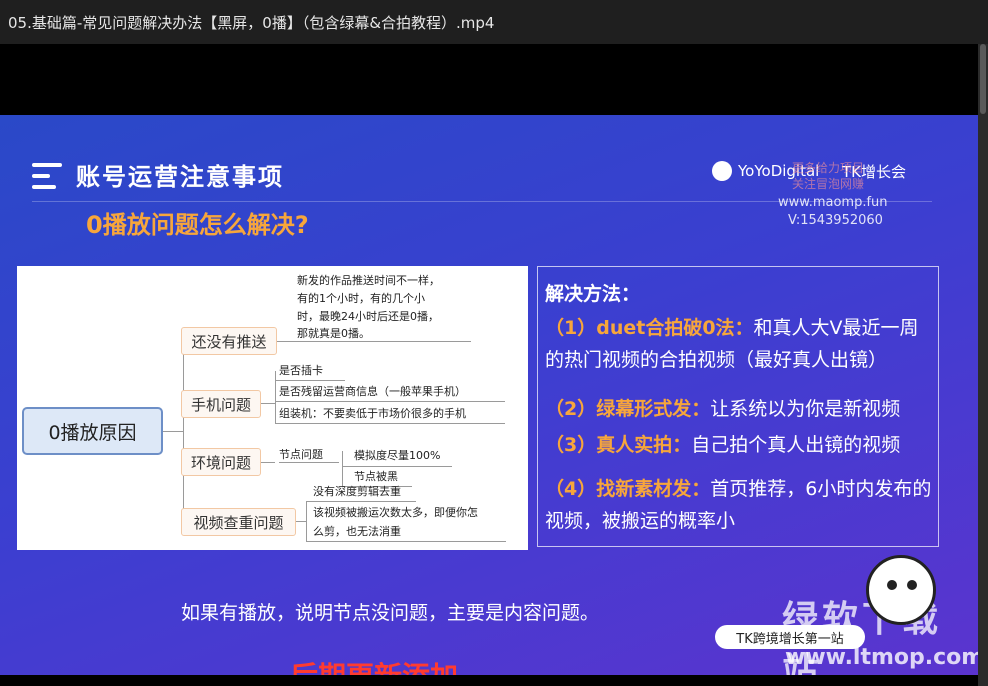  I want to click on yoyo-logo-icon, so click(722, 171).